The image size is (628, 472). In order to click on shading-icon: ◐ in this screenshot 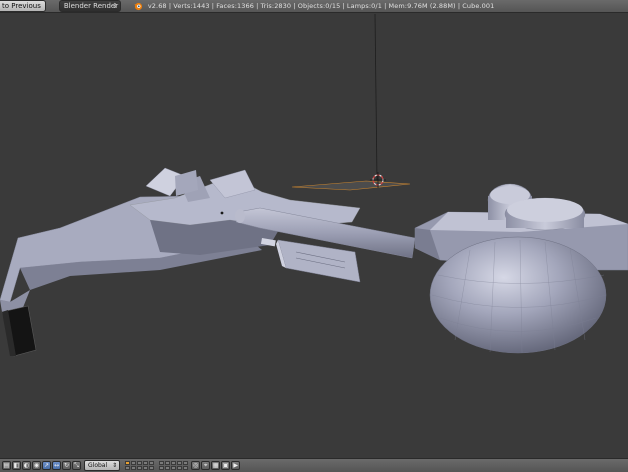, I will do `click(26, 465)`.